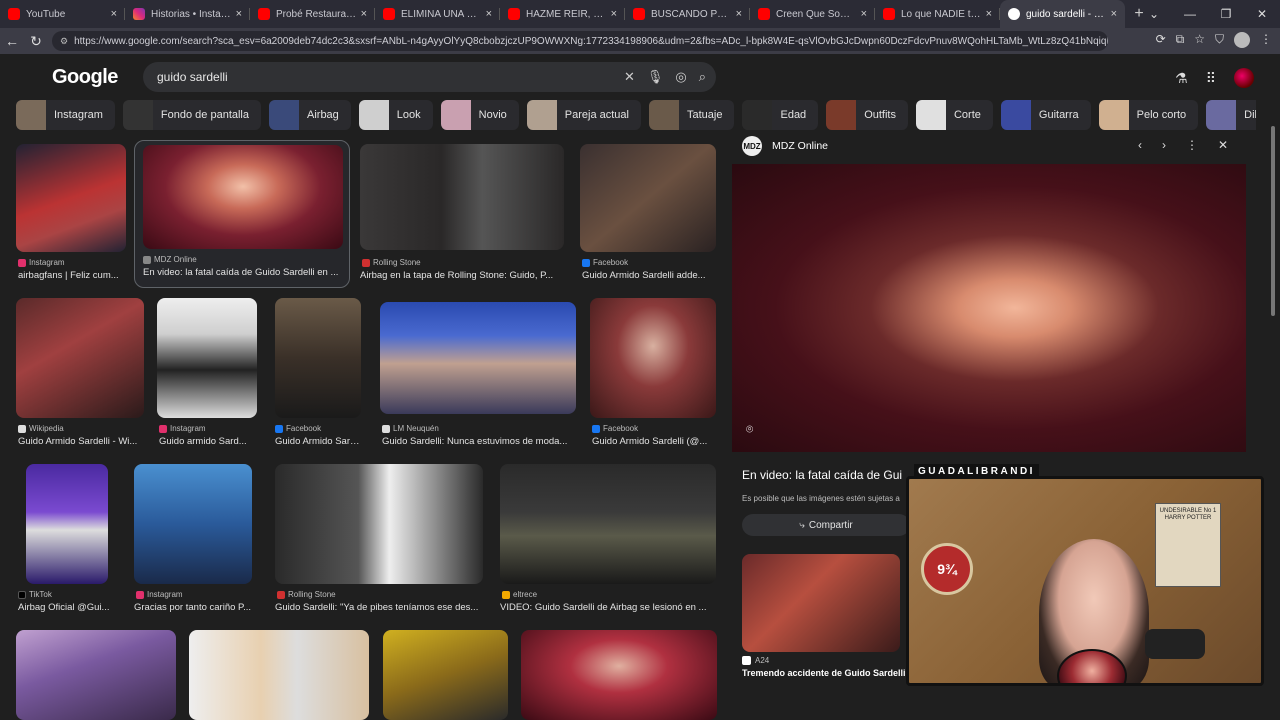 This screenshot has width=1280, height=720. Describe the element at coordinates (1262, 14) in the screenshot. I see `close-window-icon: ✕` at that location.